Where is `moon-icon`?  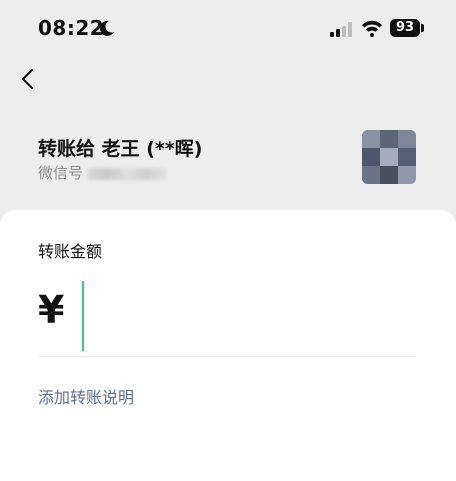
moon-icon is located at coordinates (106, 28).